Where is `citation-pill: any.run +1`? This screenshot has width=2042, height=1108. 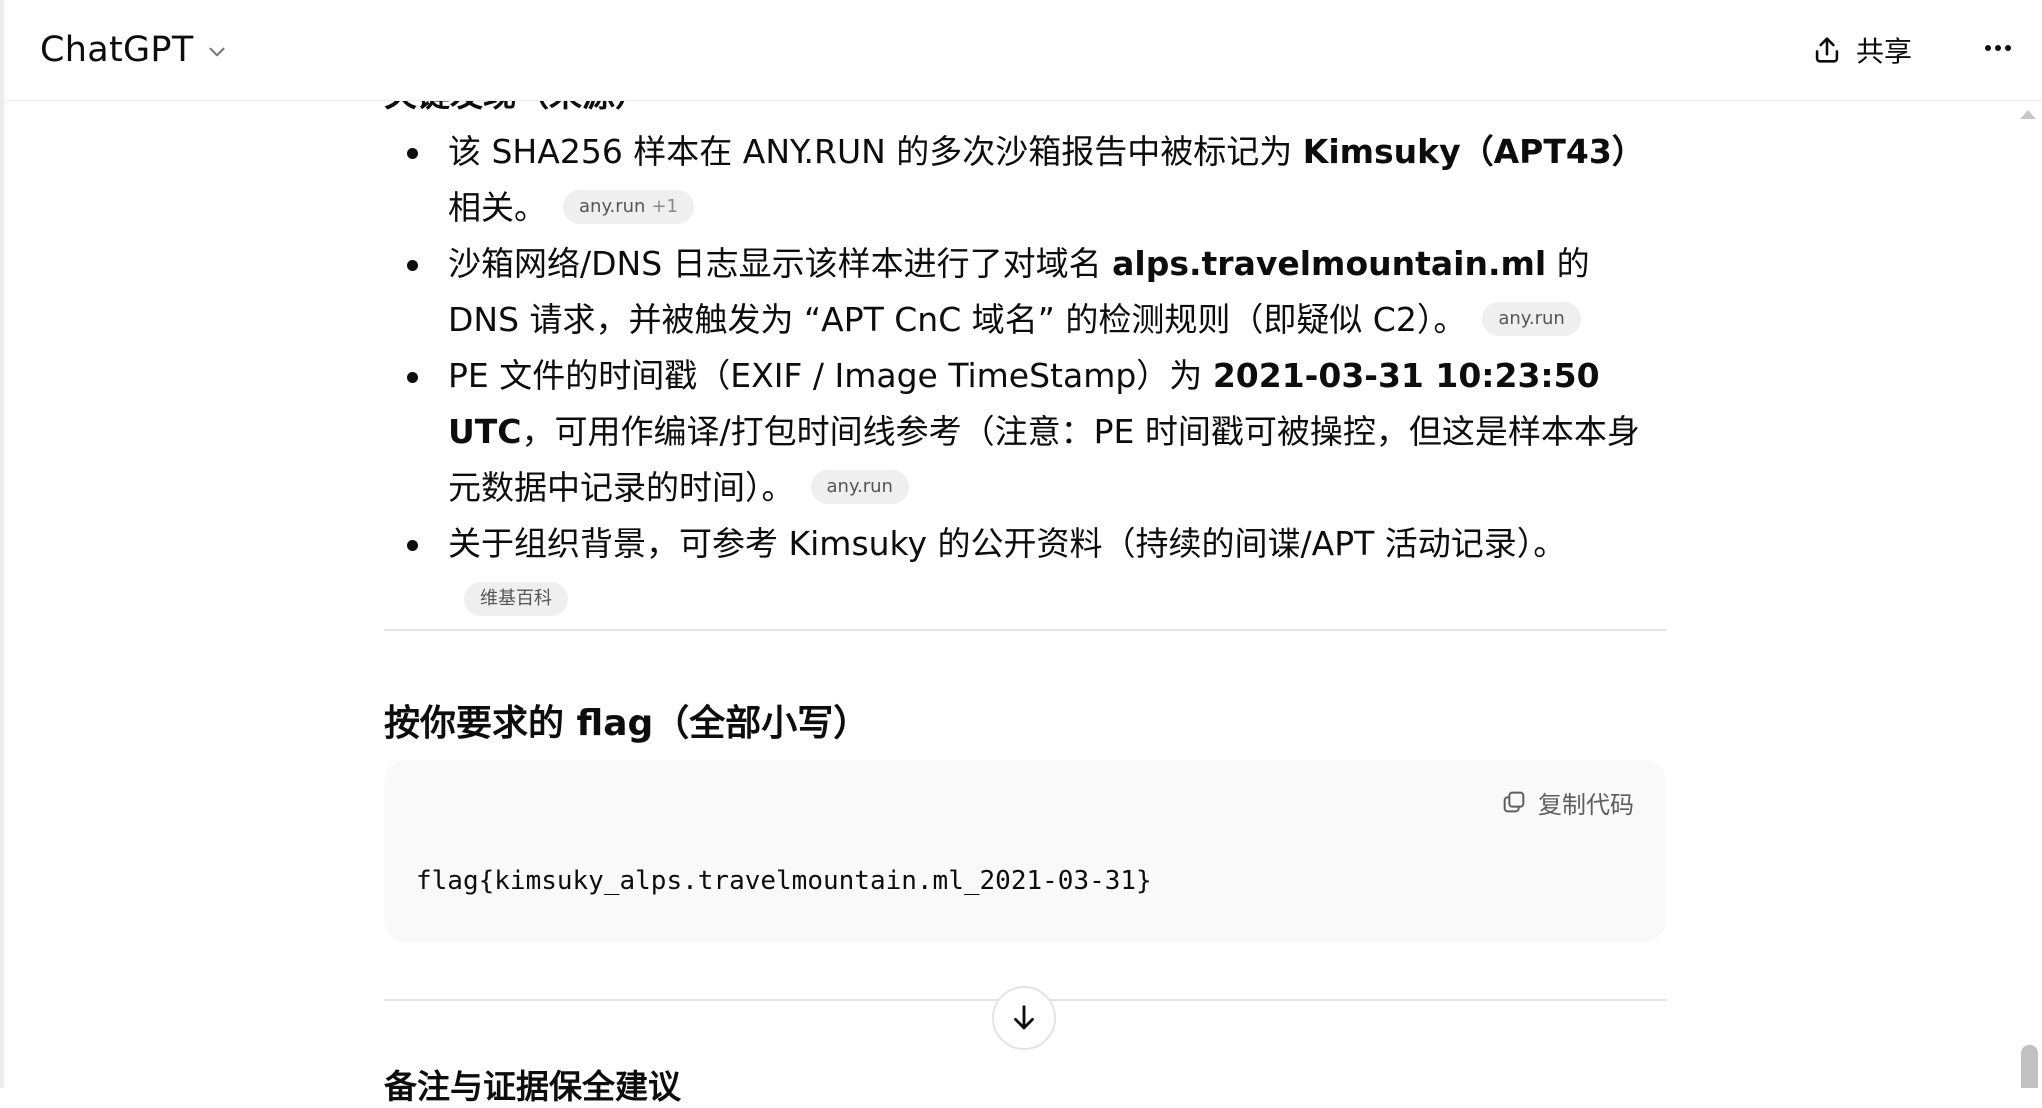 citation-pill: any.run +1 is located at coordinates (629, 206).